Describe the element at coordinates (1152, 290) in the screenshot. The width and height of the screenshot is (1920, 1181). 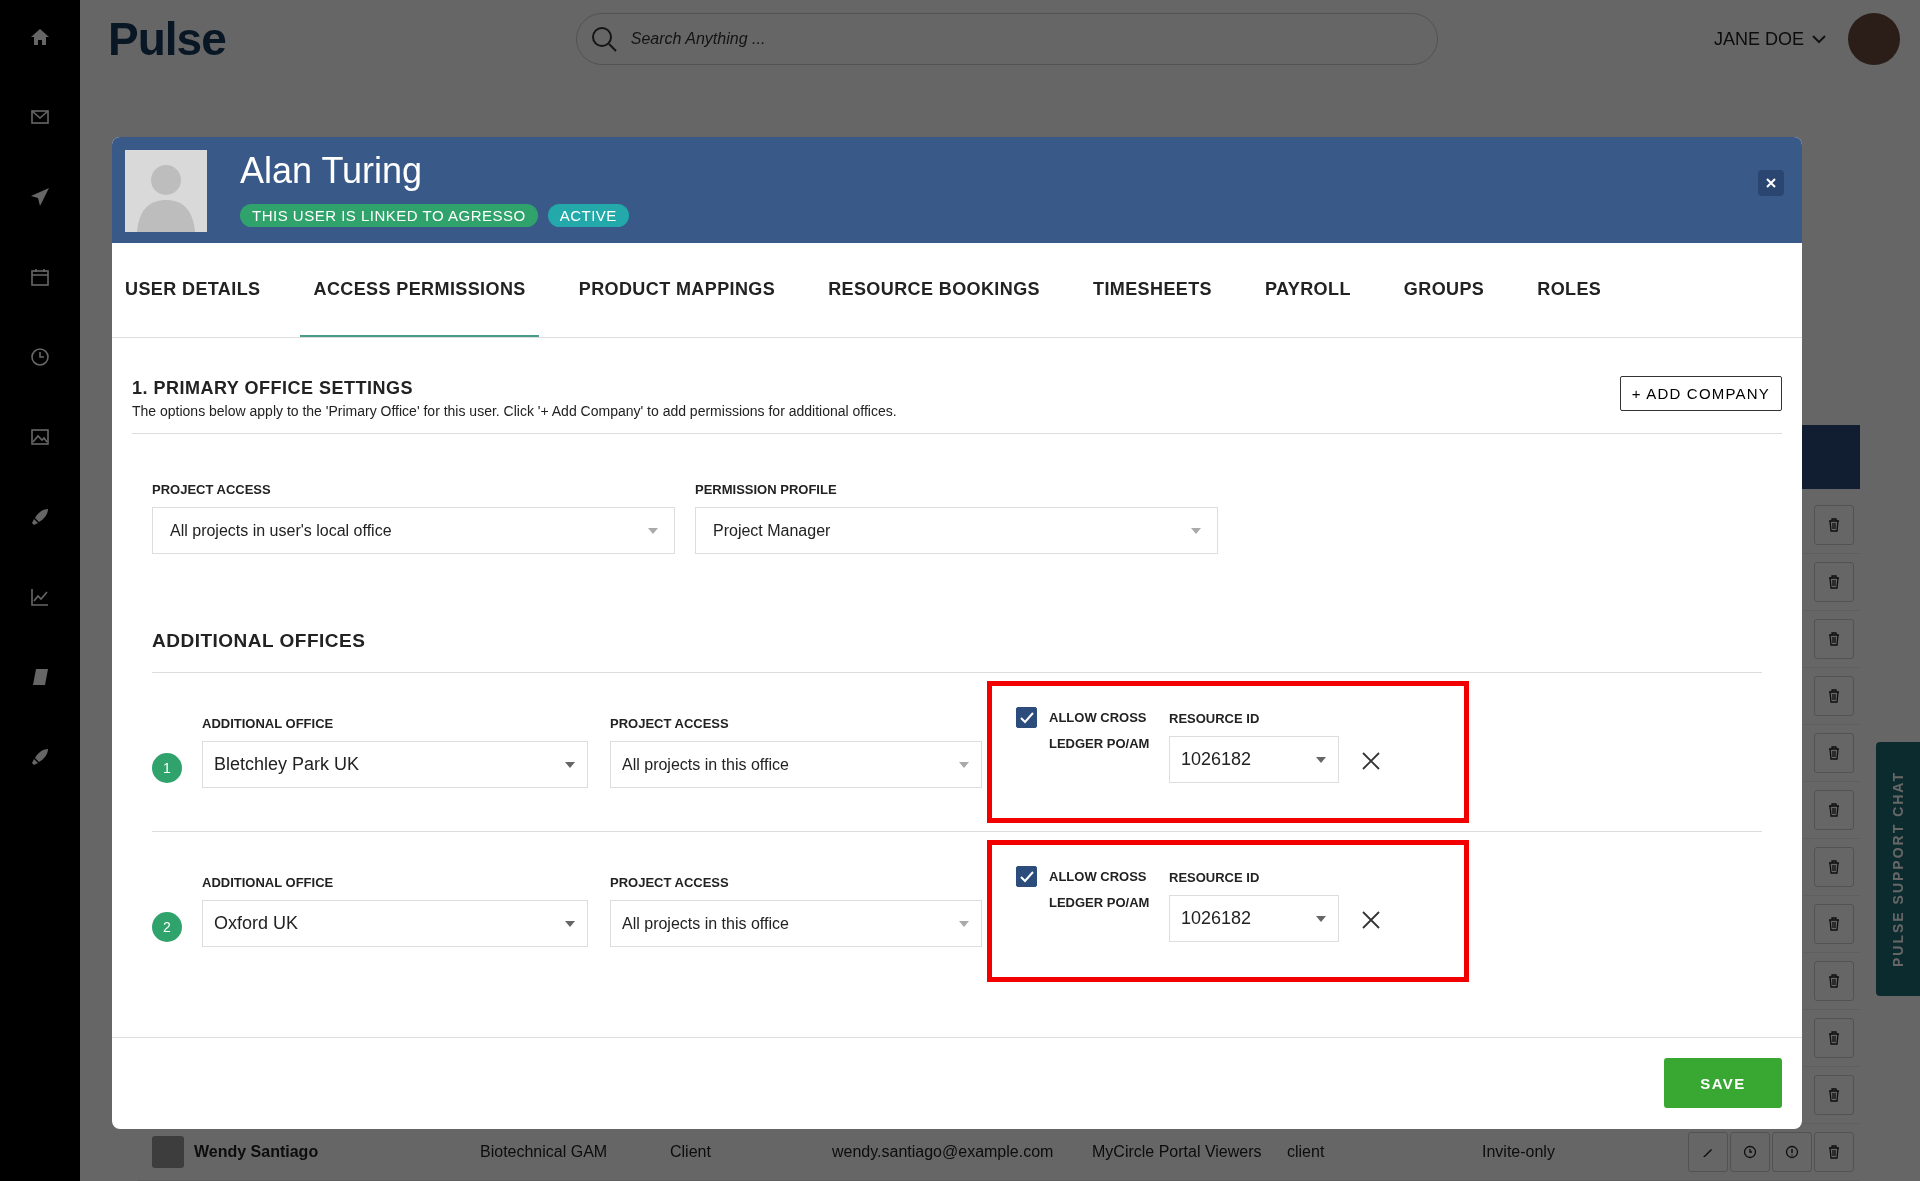
I see `tab: TIMESHEETS` at that location.